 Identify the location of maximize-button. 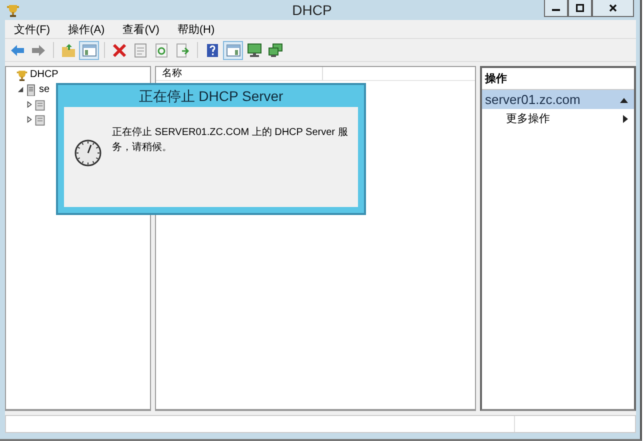
(580, 8).